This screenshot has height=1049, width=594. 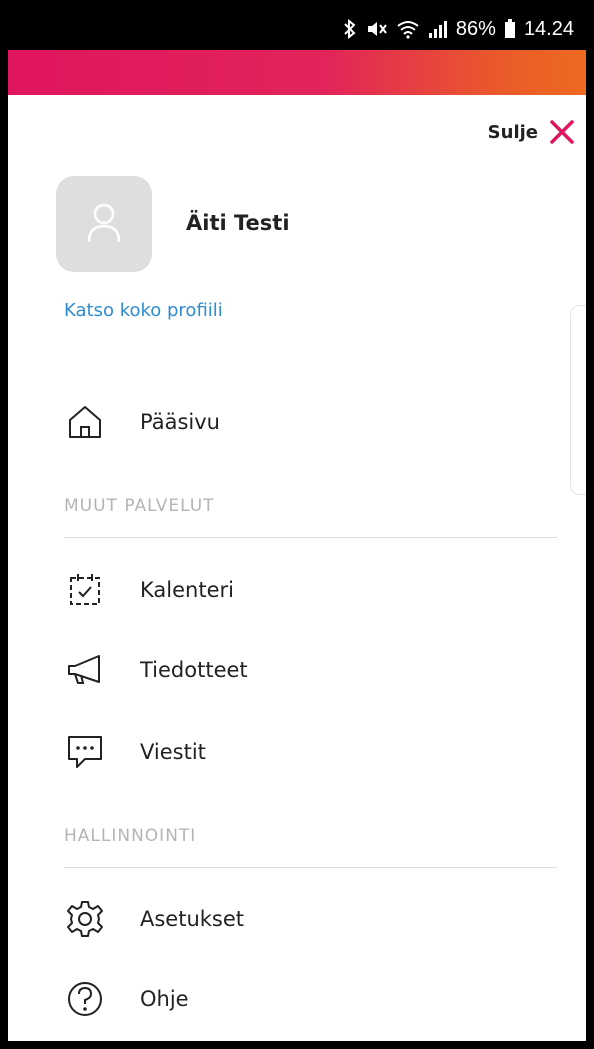 I want to click on signal-icon, so click(x=438, y=29).